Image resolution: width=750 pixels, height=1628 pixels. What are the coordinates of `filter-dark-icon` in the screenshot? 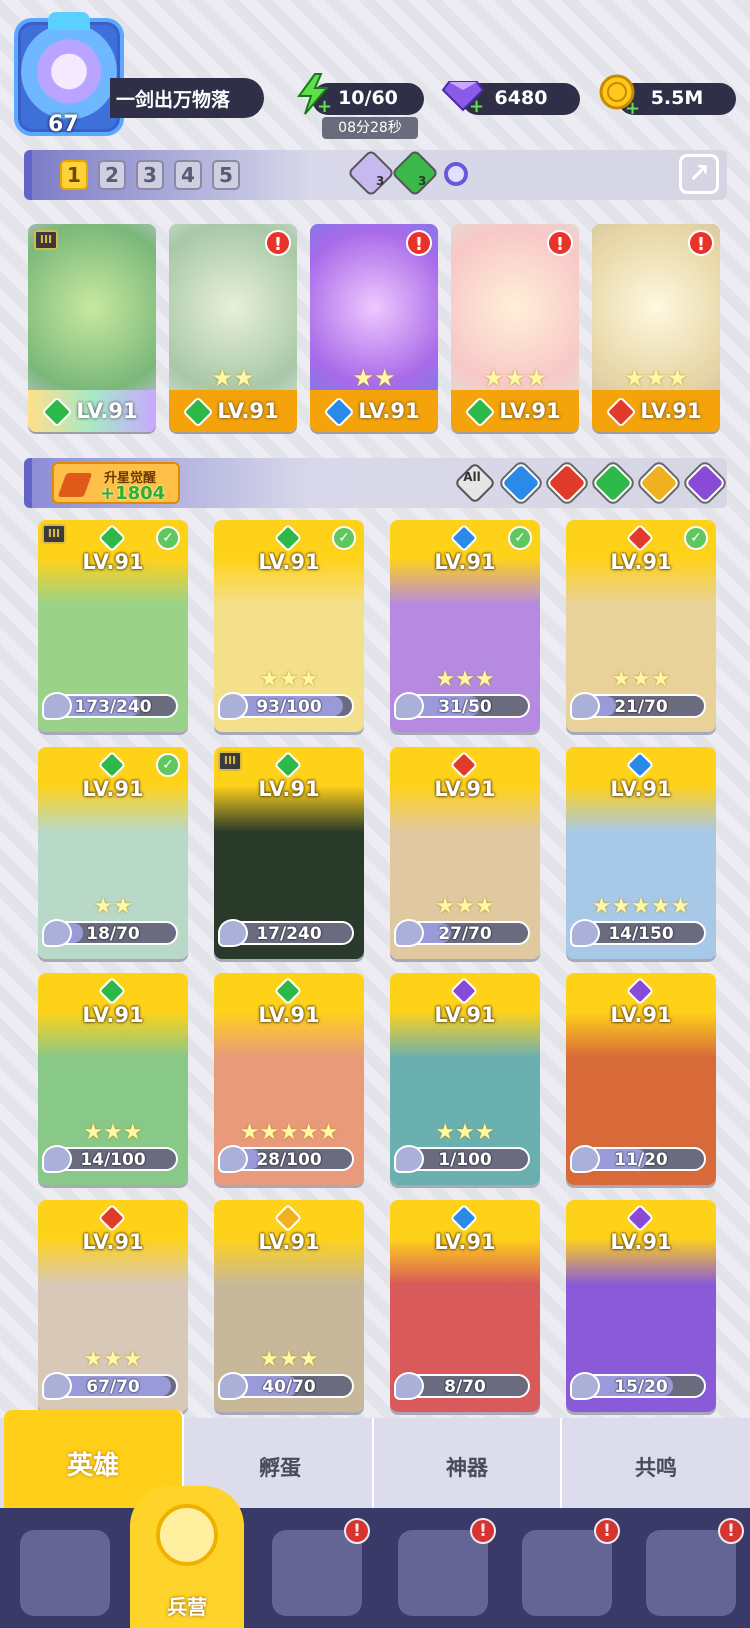 It's located at (705, 483).